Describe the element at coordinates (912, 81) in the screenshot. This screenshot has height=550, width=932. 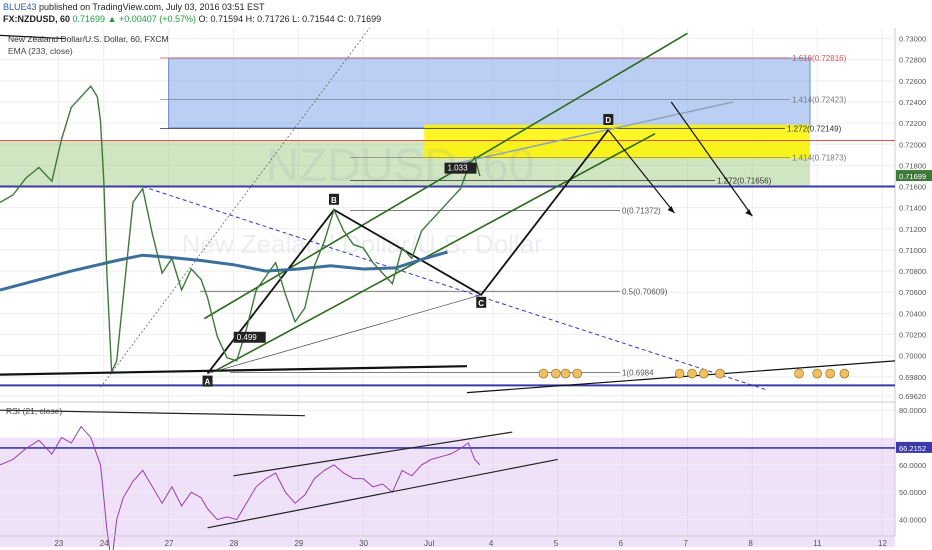
I see `price-axis-tick: 0.72600` at that location.